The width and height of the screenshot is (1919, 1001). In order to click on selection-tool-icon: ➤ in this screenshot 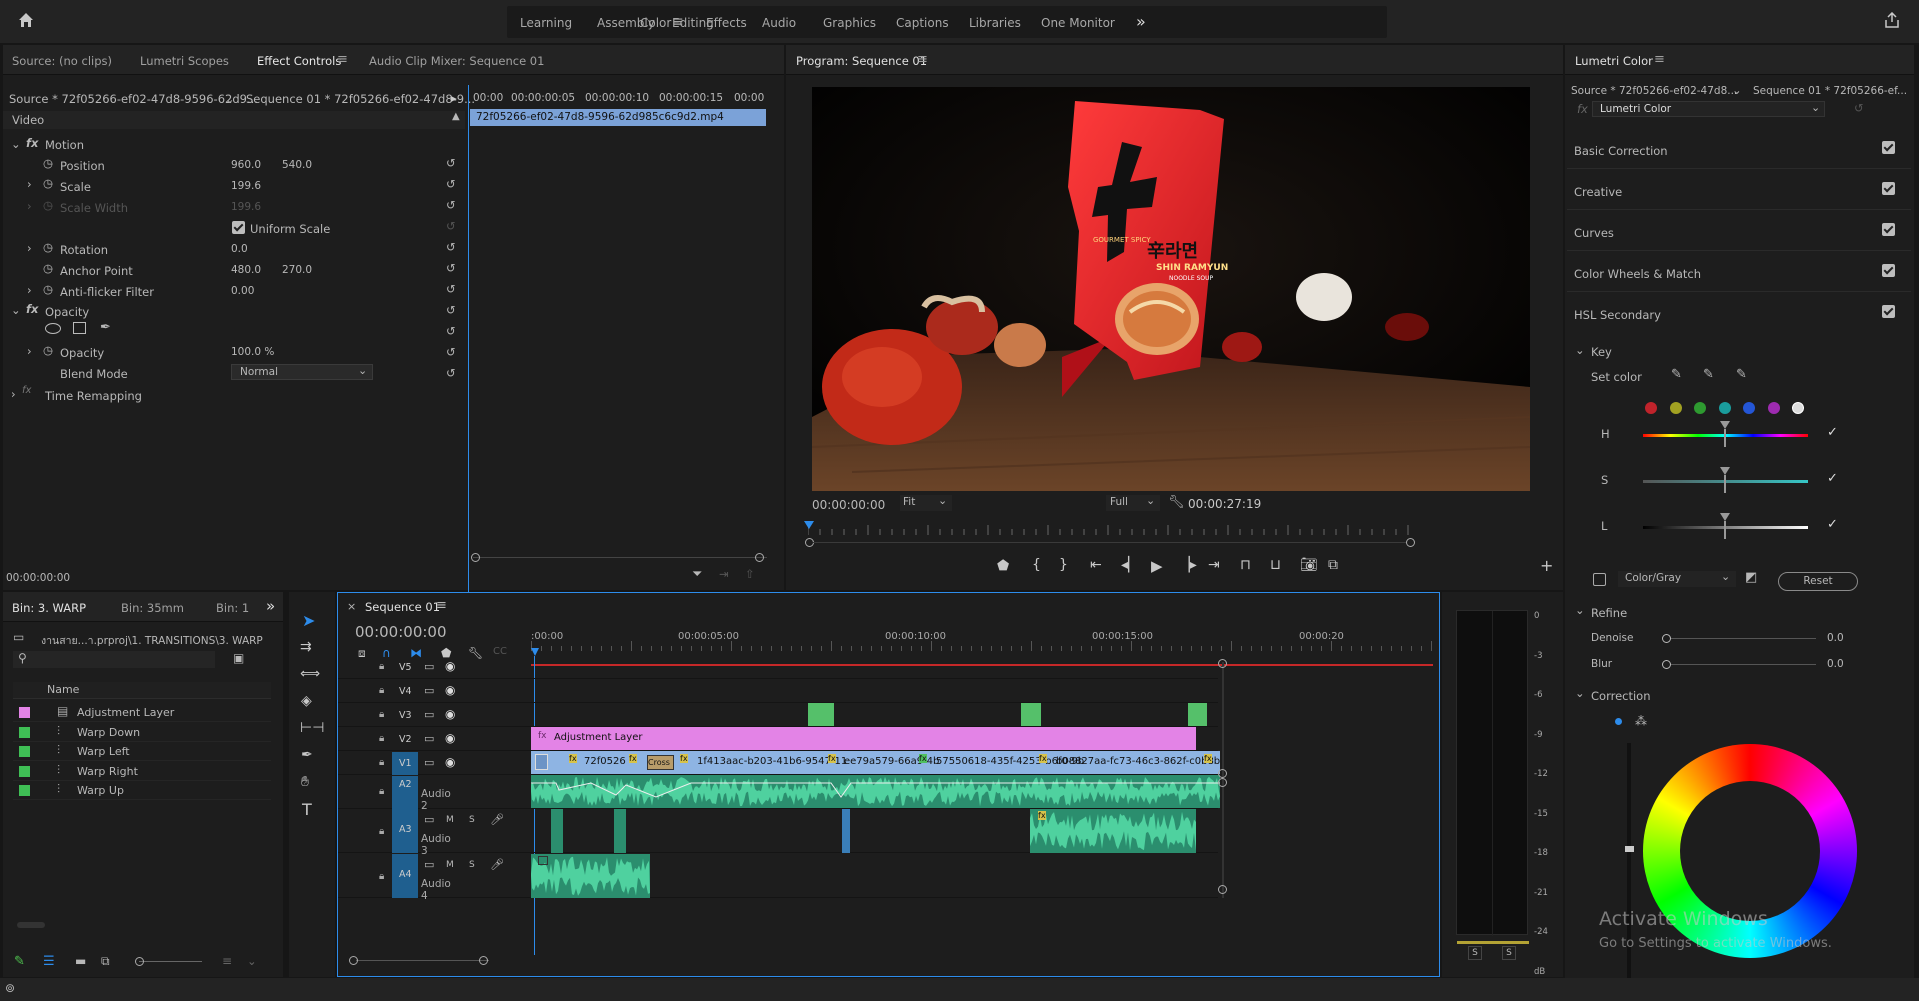, I will do `click(308, 620)`.